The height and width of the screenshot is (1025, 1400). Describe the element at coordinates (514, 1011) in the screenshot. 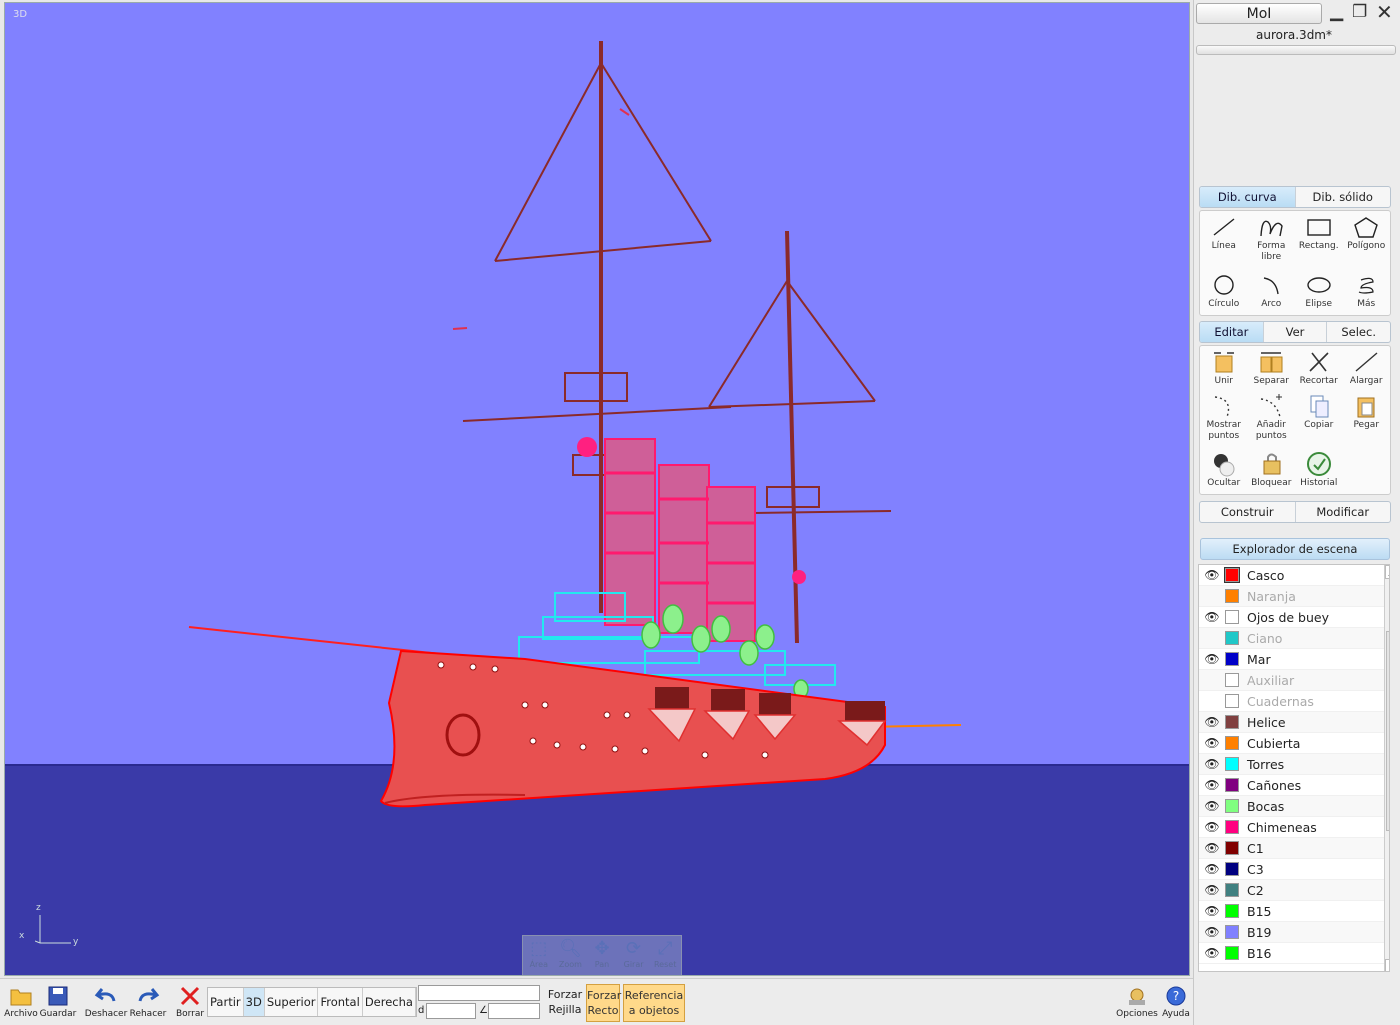

I see `angle-input` at that location.